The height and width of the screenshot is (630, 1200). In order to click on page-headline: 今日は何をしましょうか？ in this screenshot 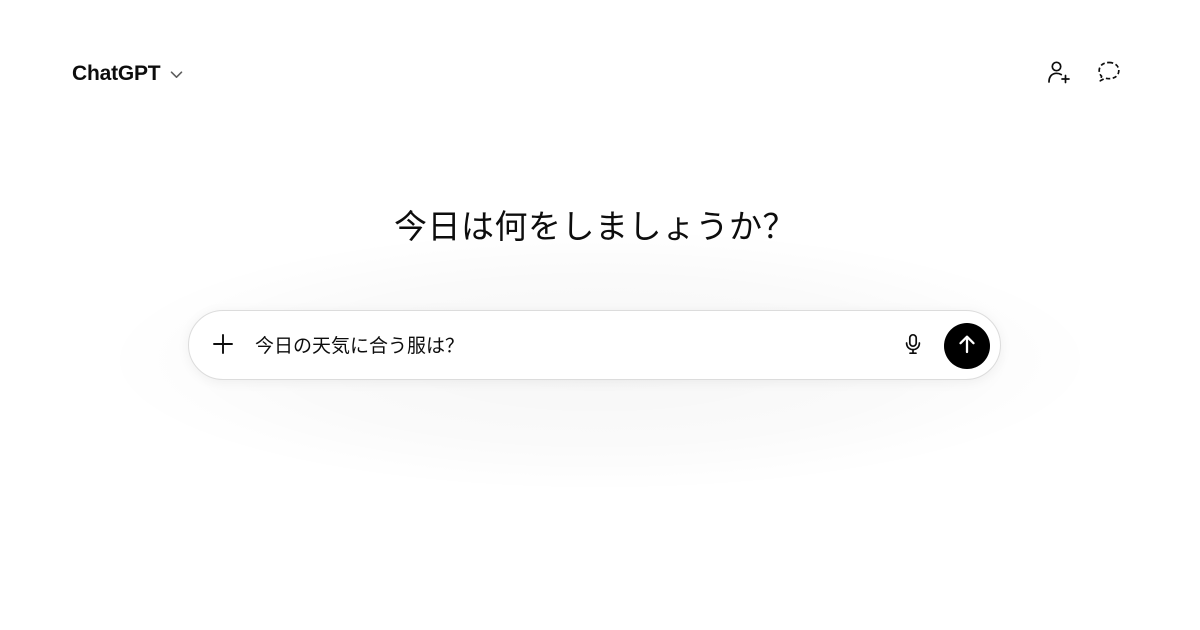, I will do `click(595, 226)`.